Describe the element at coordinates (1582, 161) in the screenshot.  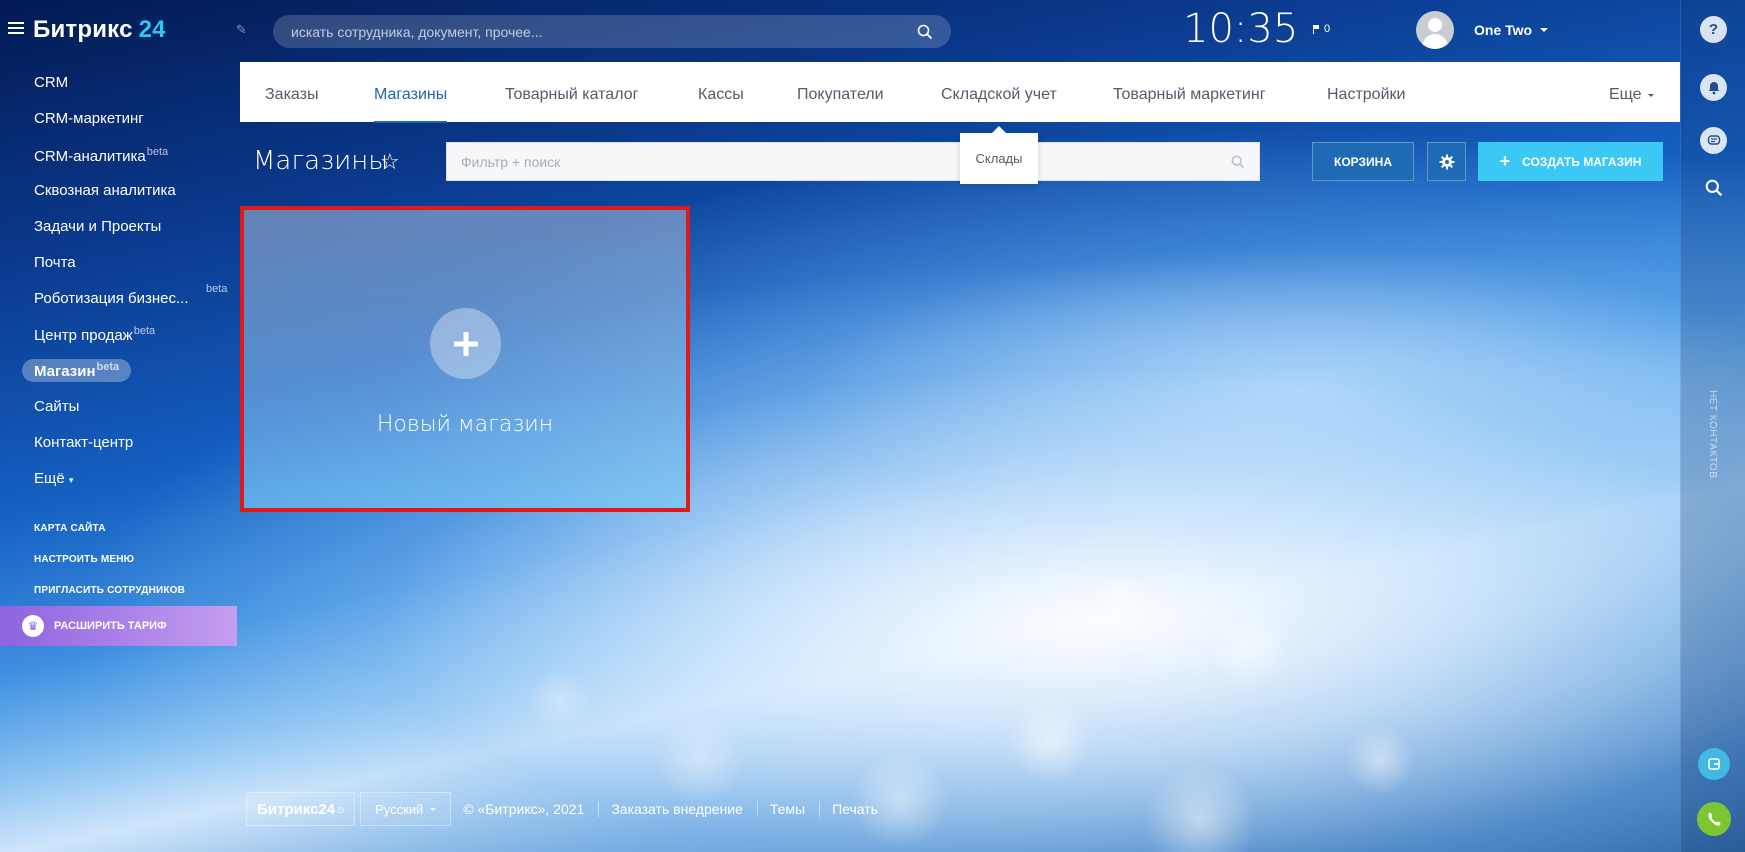
I see `create-store-label: СОЗДАТЬ МАГАЗИН` at that location.